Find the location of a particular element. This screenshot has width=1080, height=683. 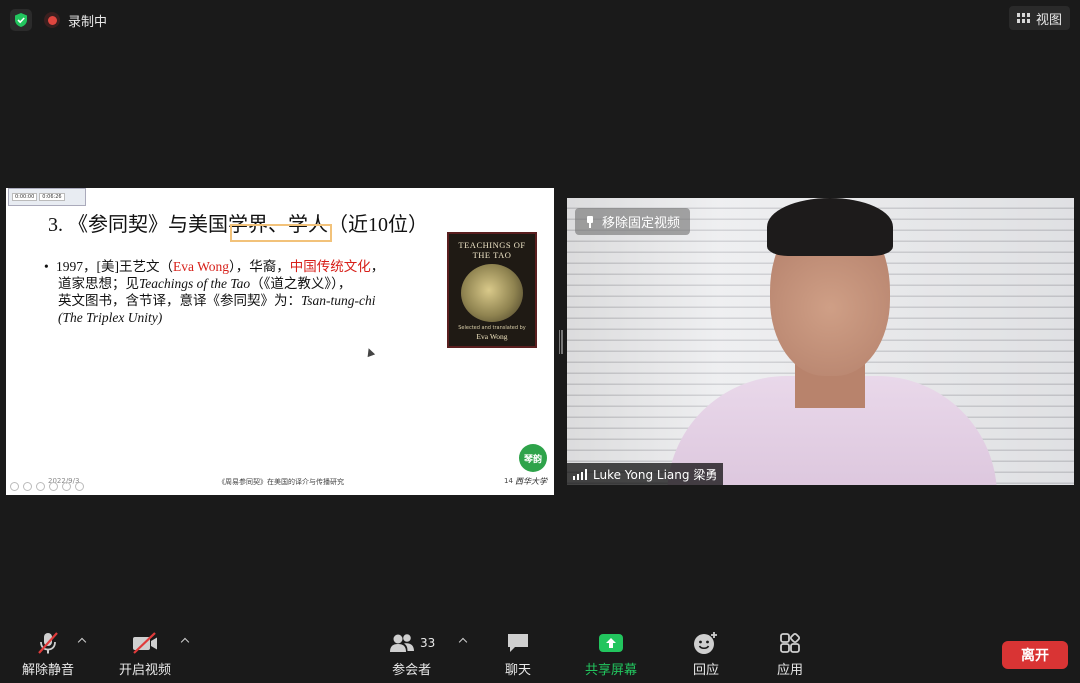

nav-prev-icon is located at coordinates (14, 486).